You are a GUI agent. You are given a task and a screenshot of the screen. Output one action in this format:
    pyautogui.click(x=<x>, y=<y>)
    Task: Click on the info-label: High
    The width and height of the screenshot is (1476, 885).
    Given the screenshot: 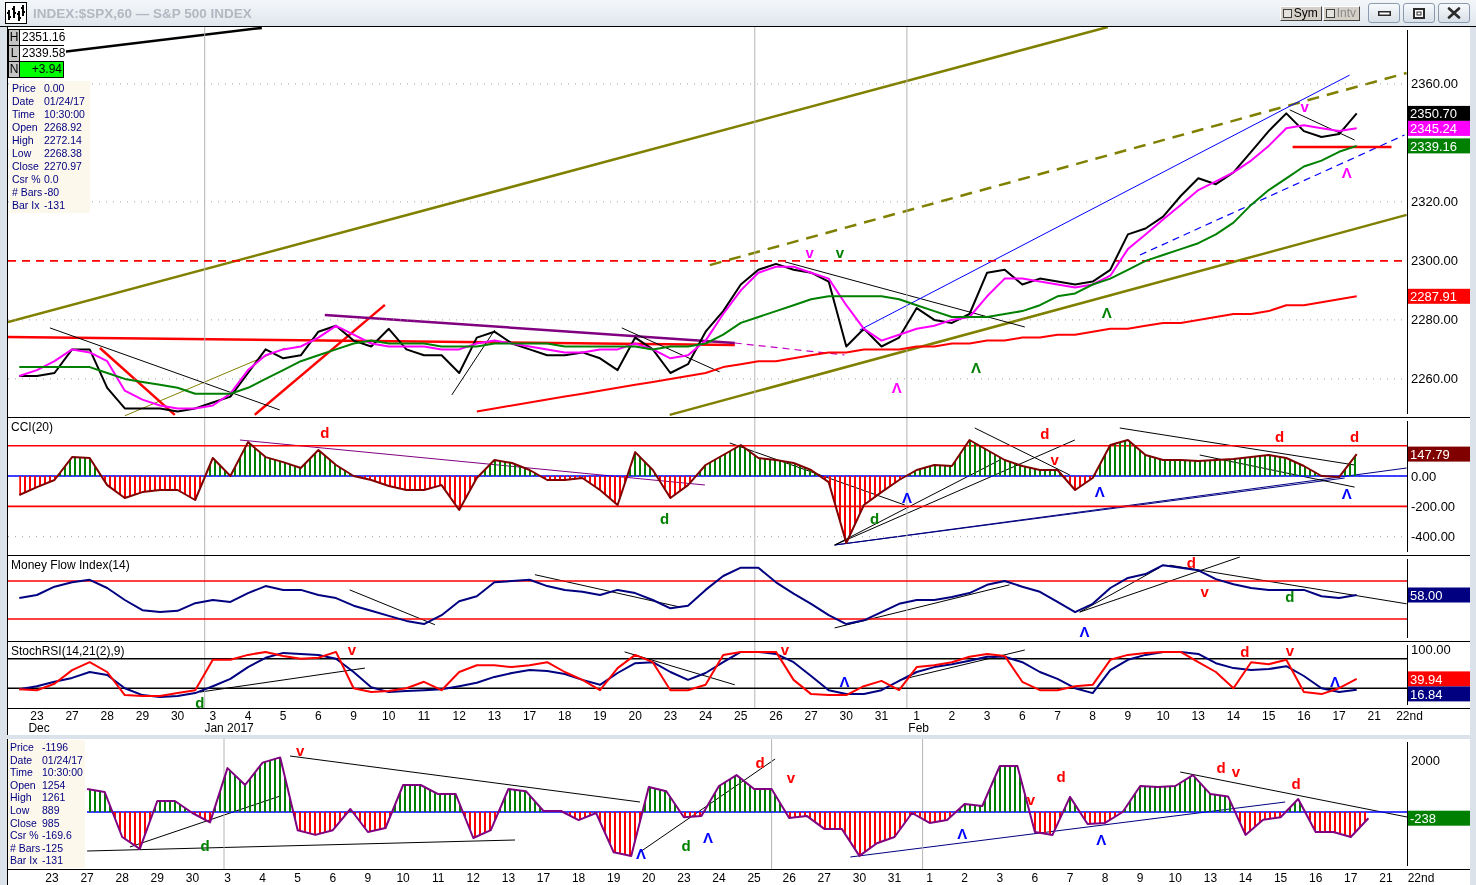 What is the action you would take?
    pyautogui.click(x=21, y=797)
    